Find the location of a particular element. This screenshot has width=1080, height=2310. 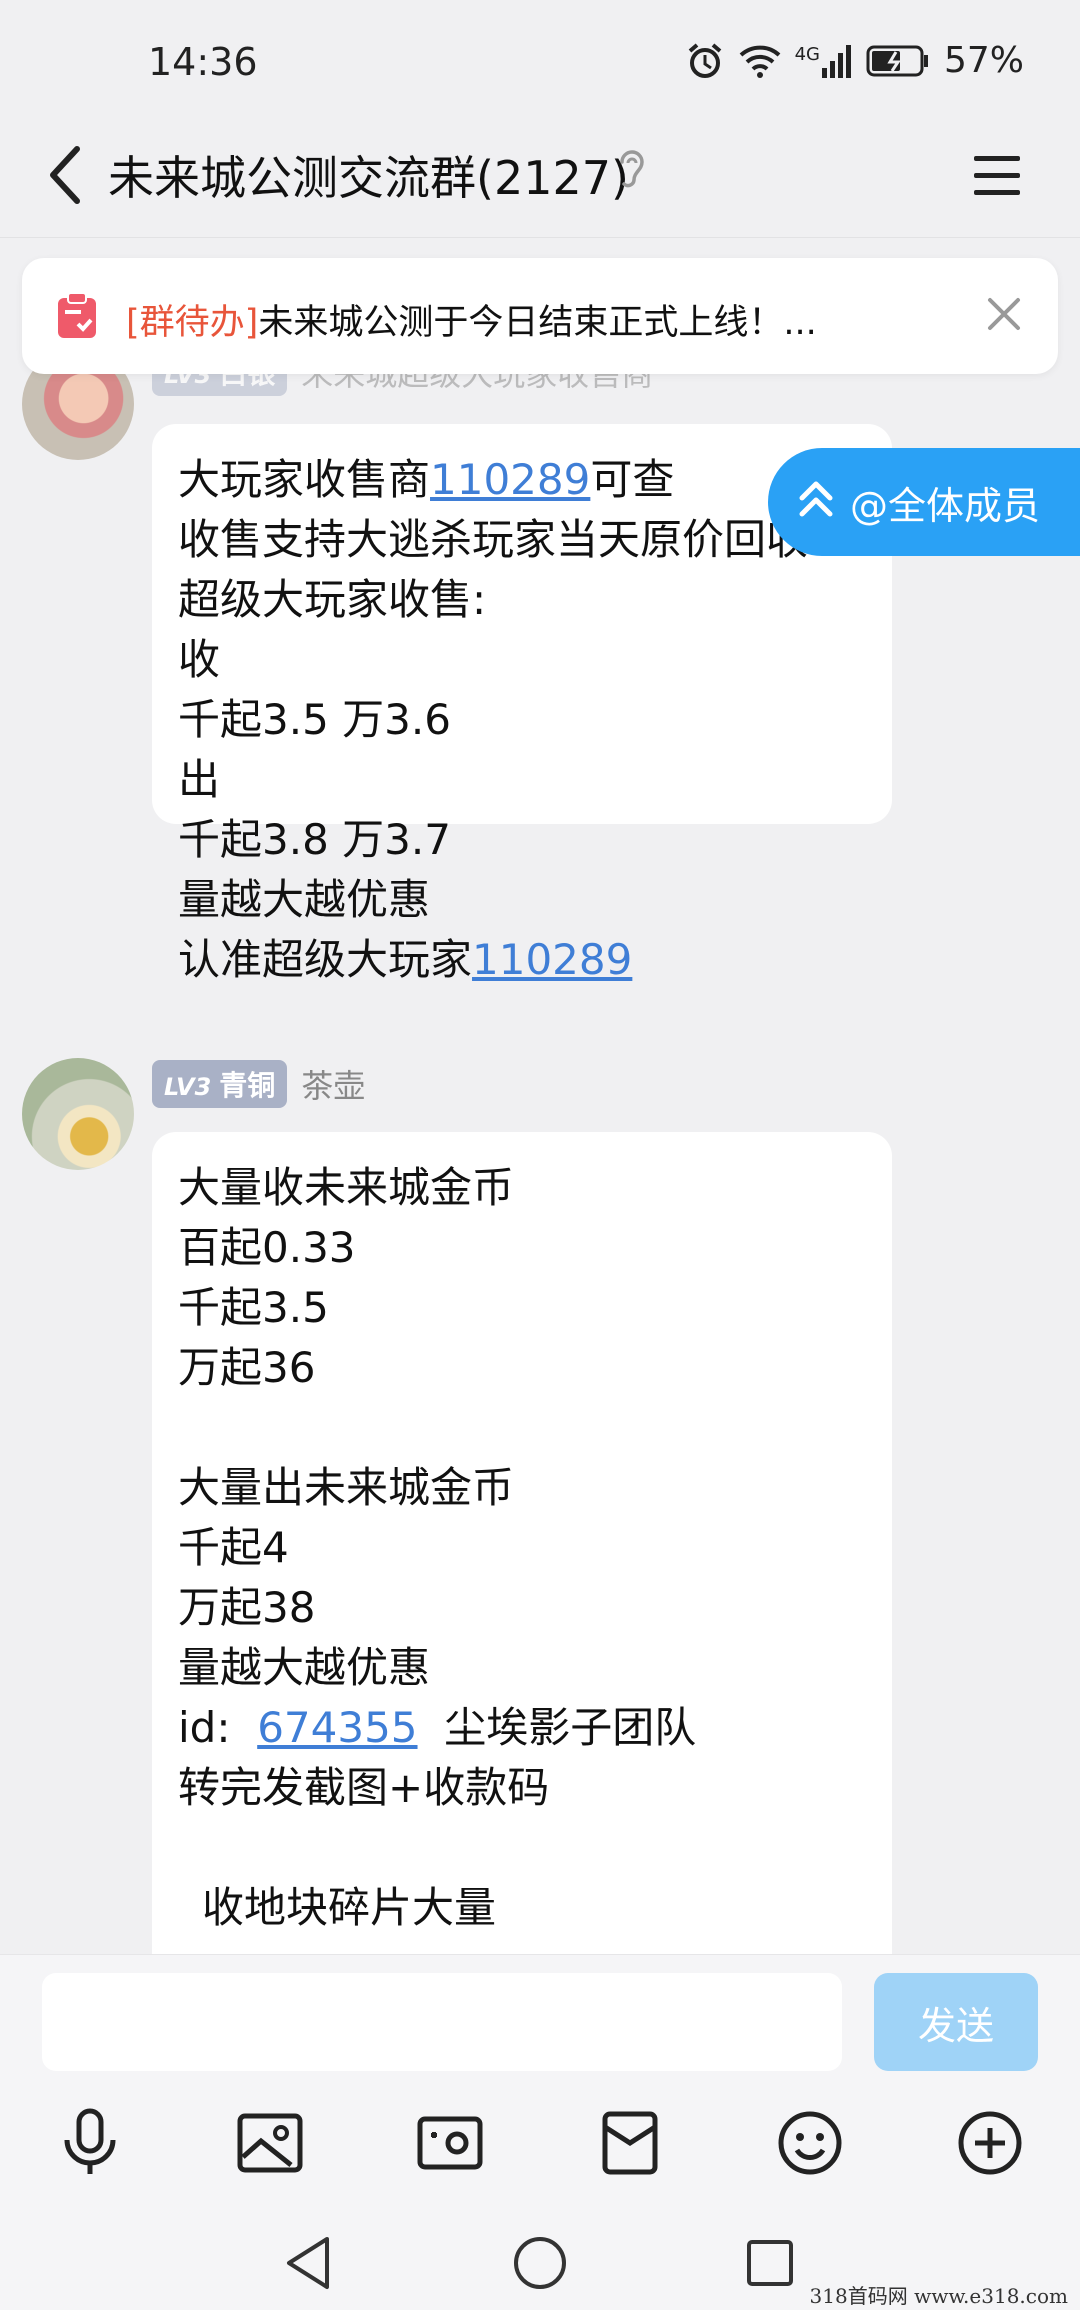

double-chevron-up-icon is located at coordinates (816, 502).